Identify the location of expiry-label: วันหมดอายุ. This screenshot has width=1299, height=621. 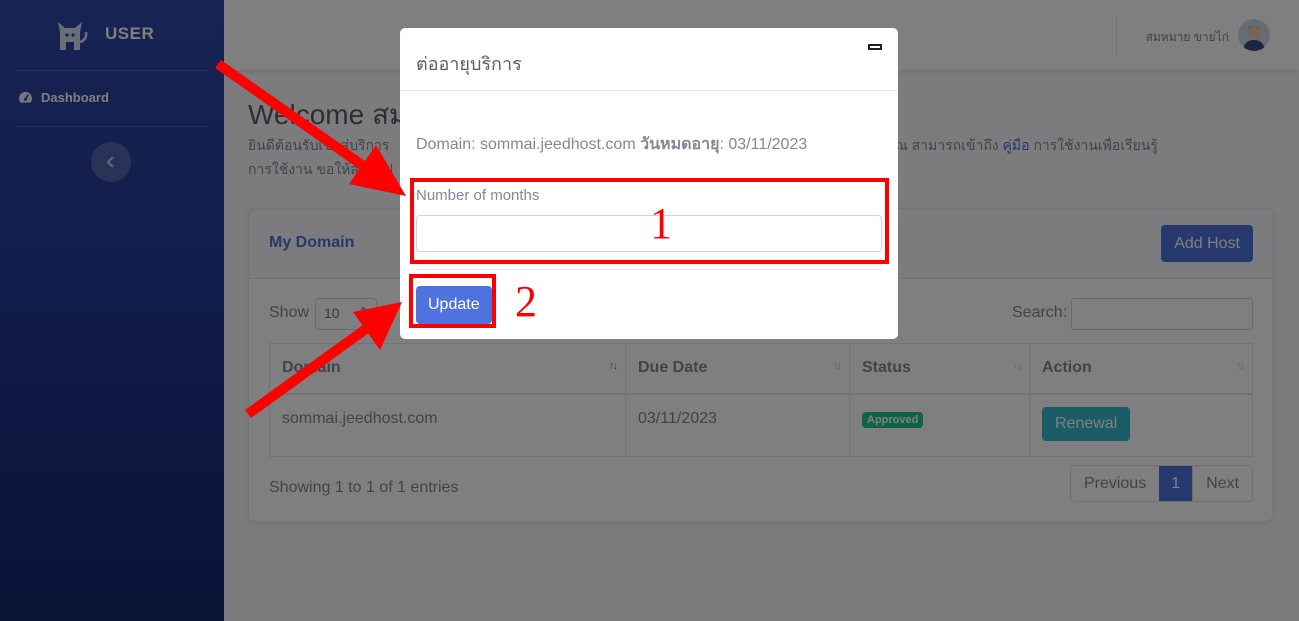
(680, 144).